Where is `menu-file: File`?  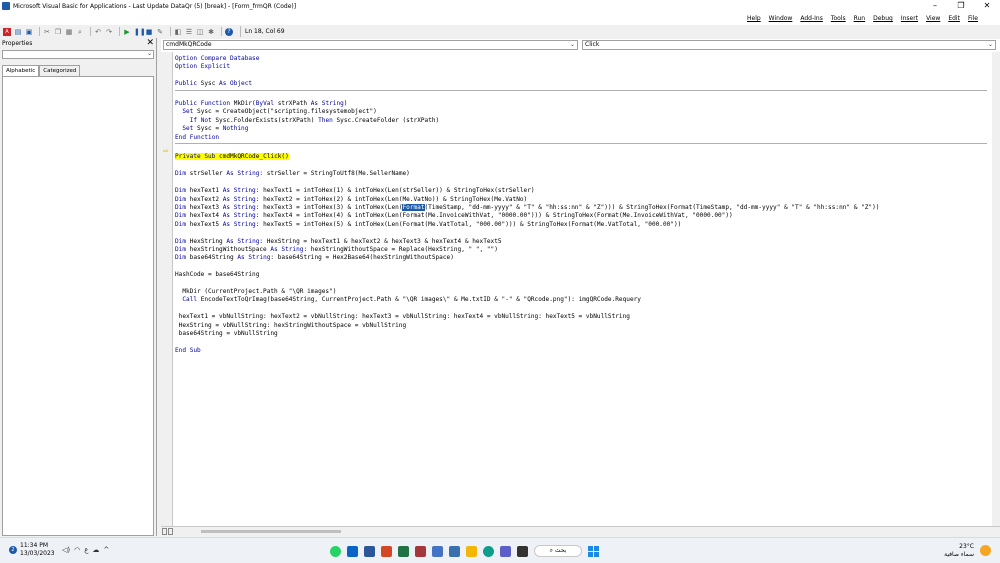
menu-file: File is located at coordinates (973, 18).